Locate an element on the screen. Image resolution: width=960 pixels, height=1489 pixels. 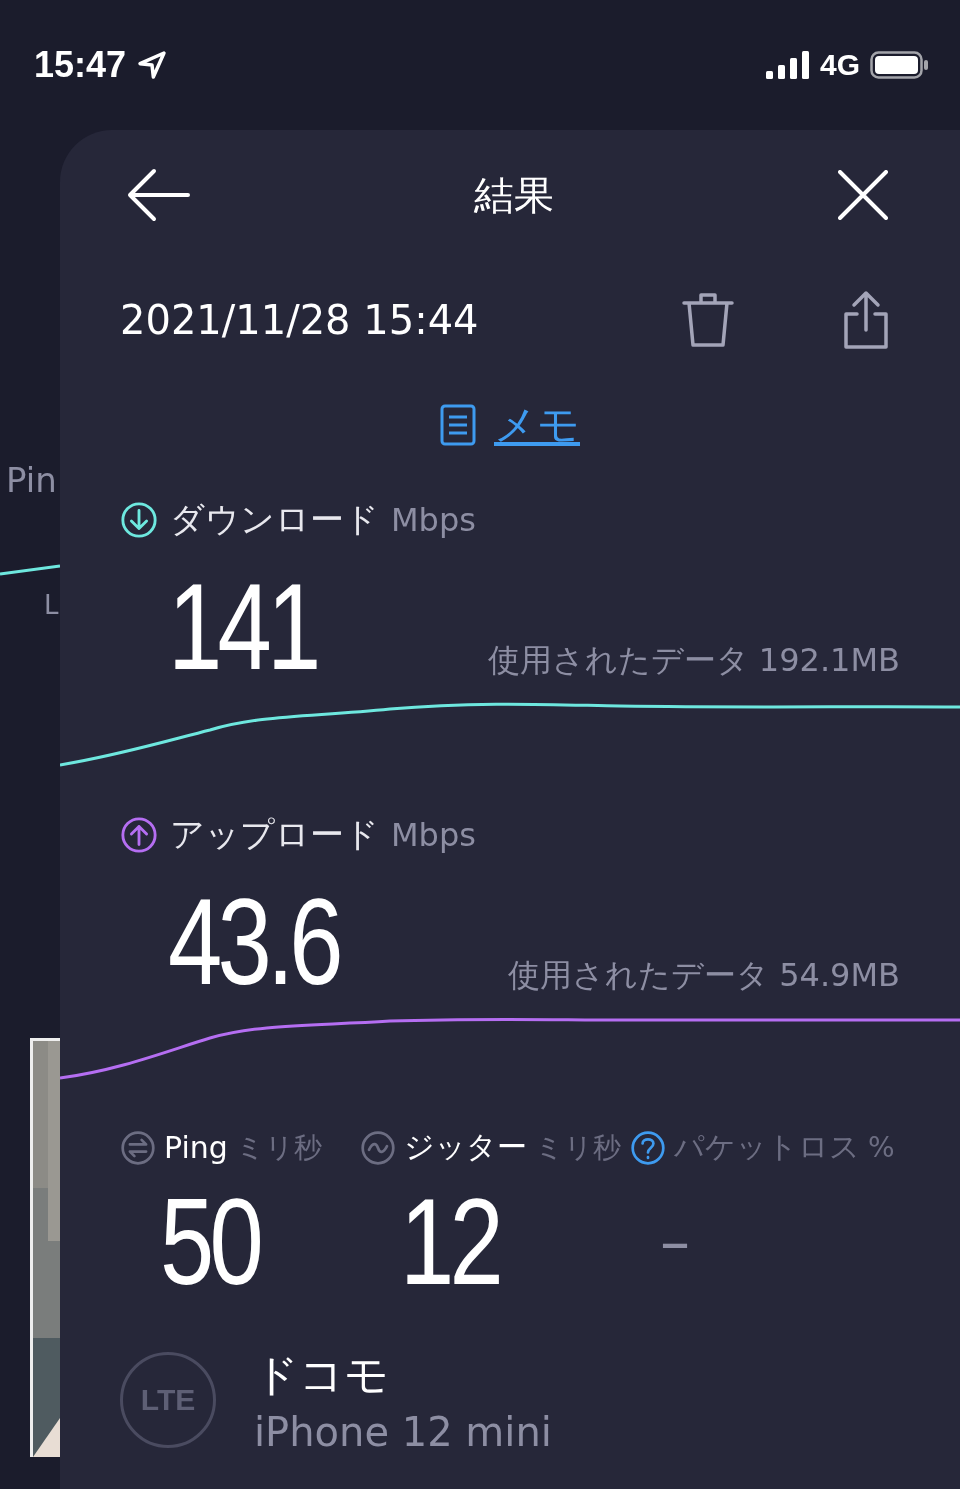
stat-label: パケットロス is located at coordinates (767, 1147).